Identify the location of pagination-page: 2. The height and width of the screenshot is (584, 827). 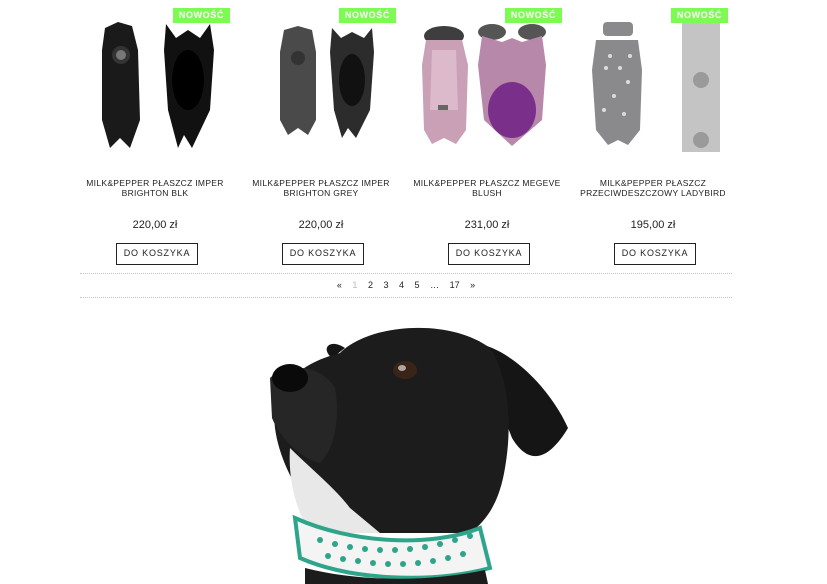
(370, 285).